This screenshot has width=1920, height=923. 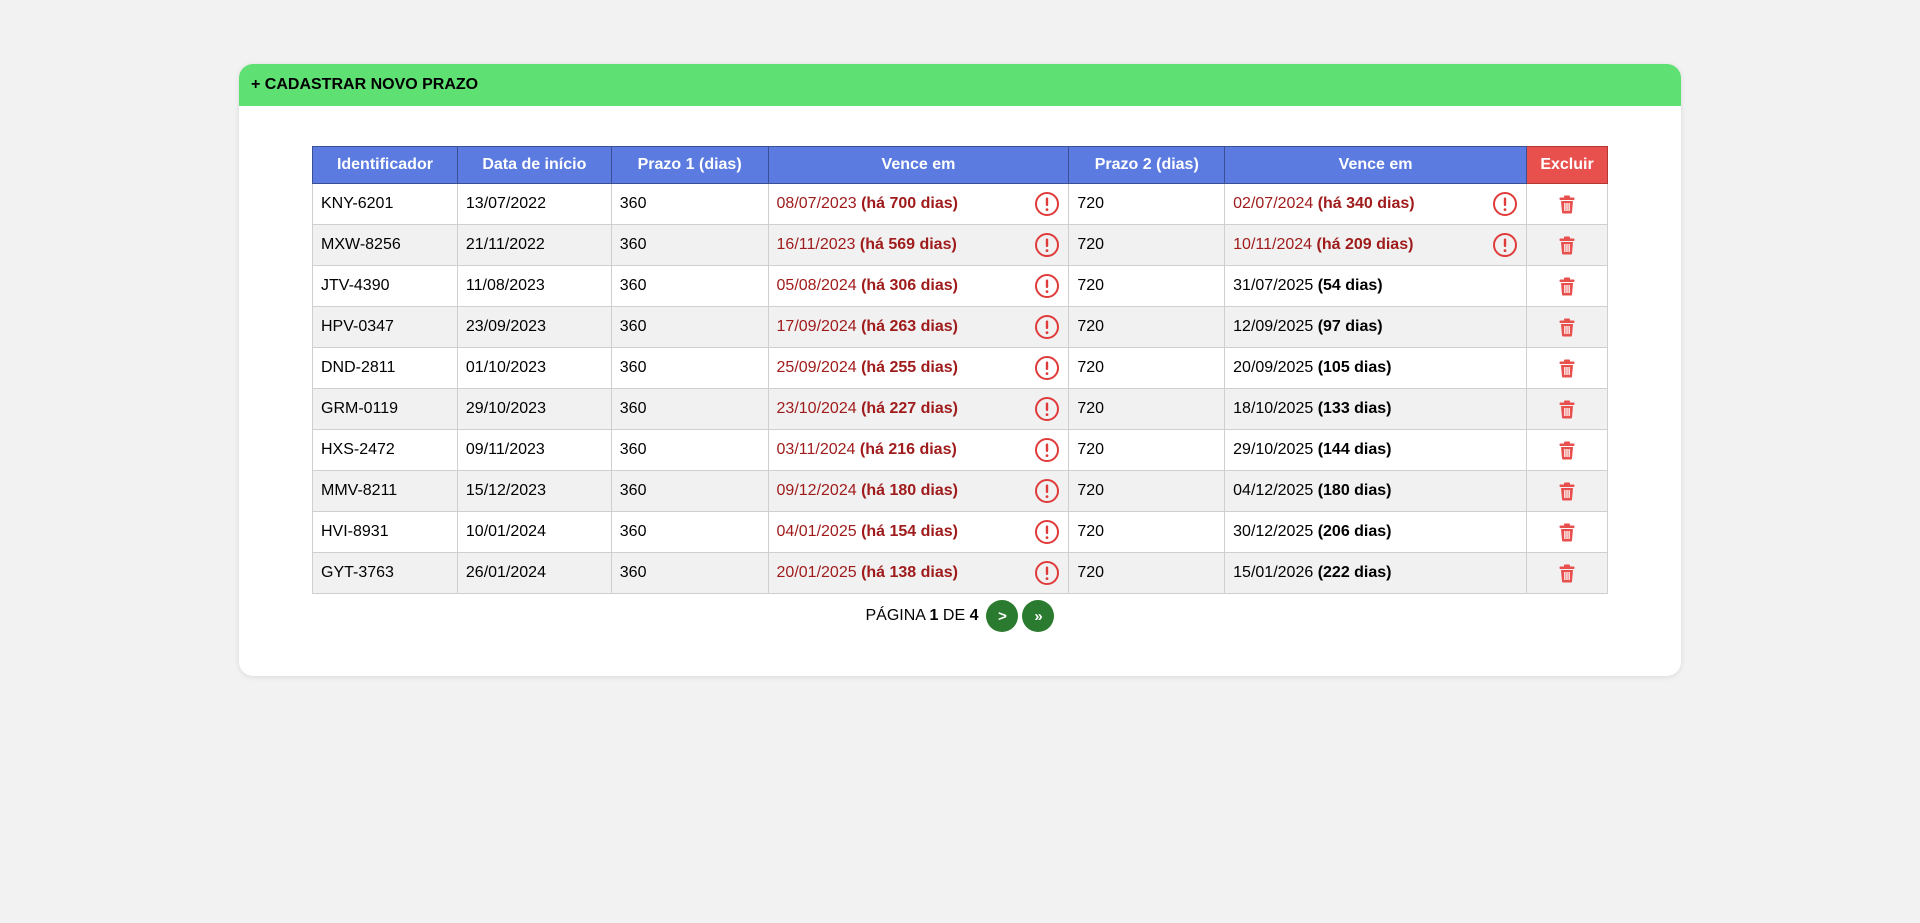 What do you see at coordinates (816, 367) in the screenshot?
I see `due-date: 25/09/2024` at bounding box center [816, 367].